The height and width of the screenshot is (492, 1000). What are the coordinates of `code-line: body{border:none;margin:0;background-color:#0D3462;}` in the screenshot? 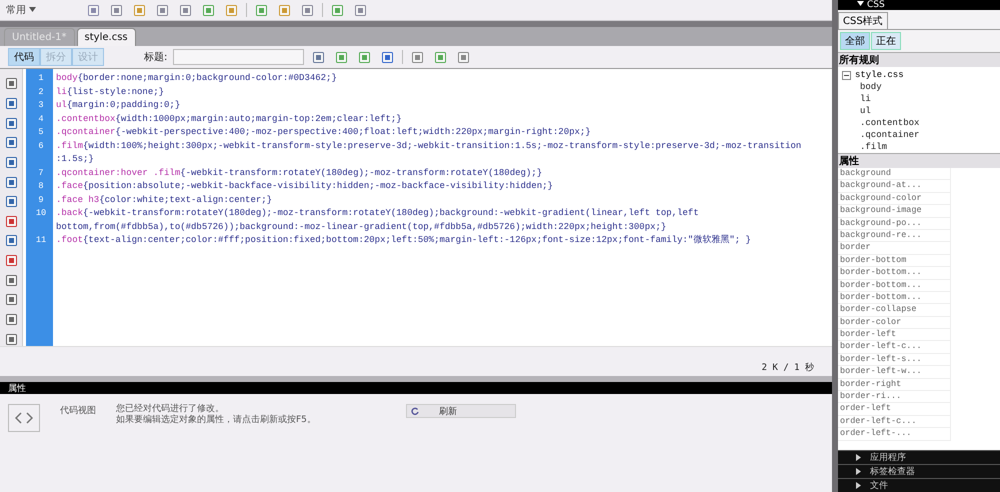 It's located at (196, 78).